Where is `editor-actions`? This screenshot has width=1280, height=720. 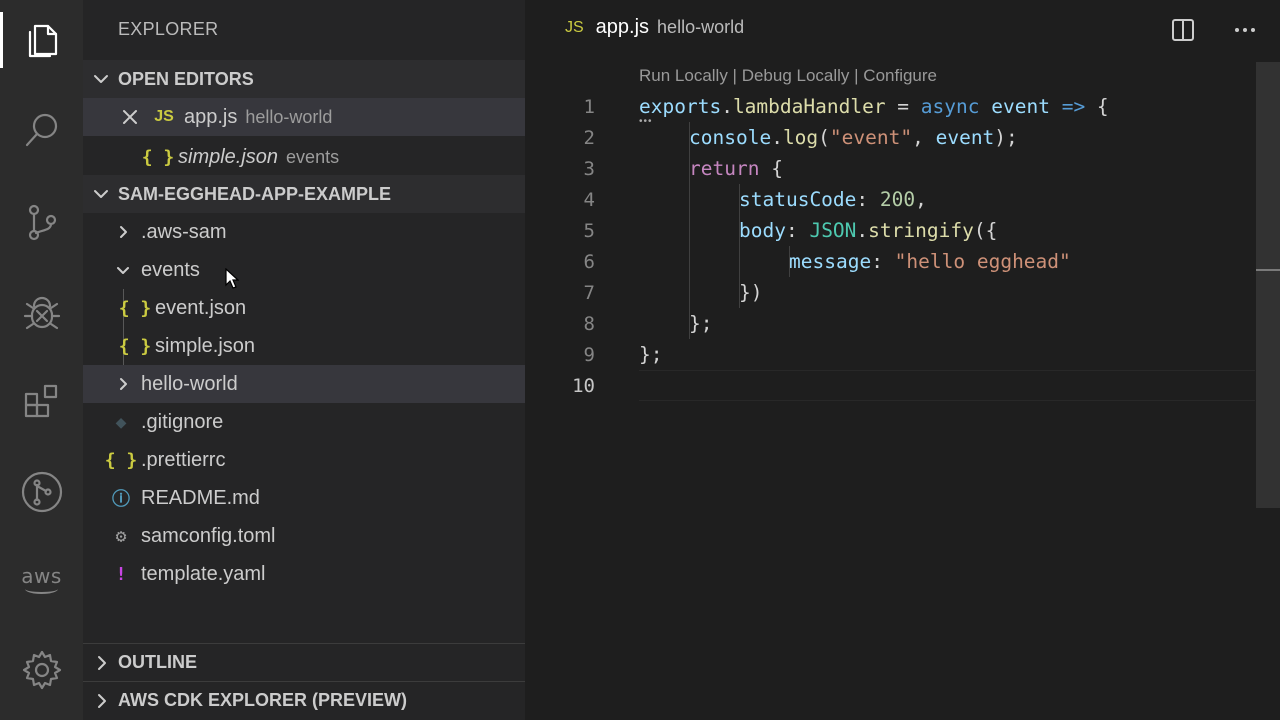 editor-actions is located at coordinates (1214, 30).